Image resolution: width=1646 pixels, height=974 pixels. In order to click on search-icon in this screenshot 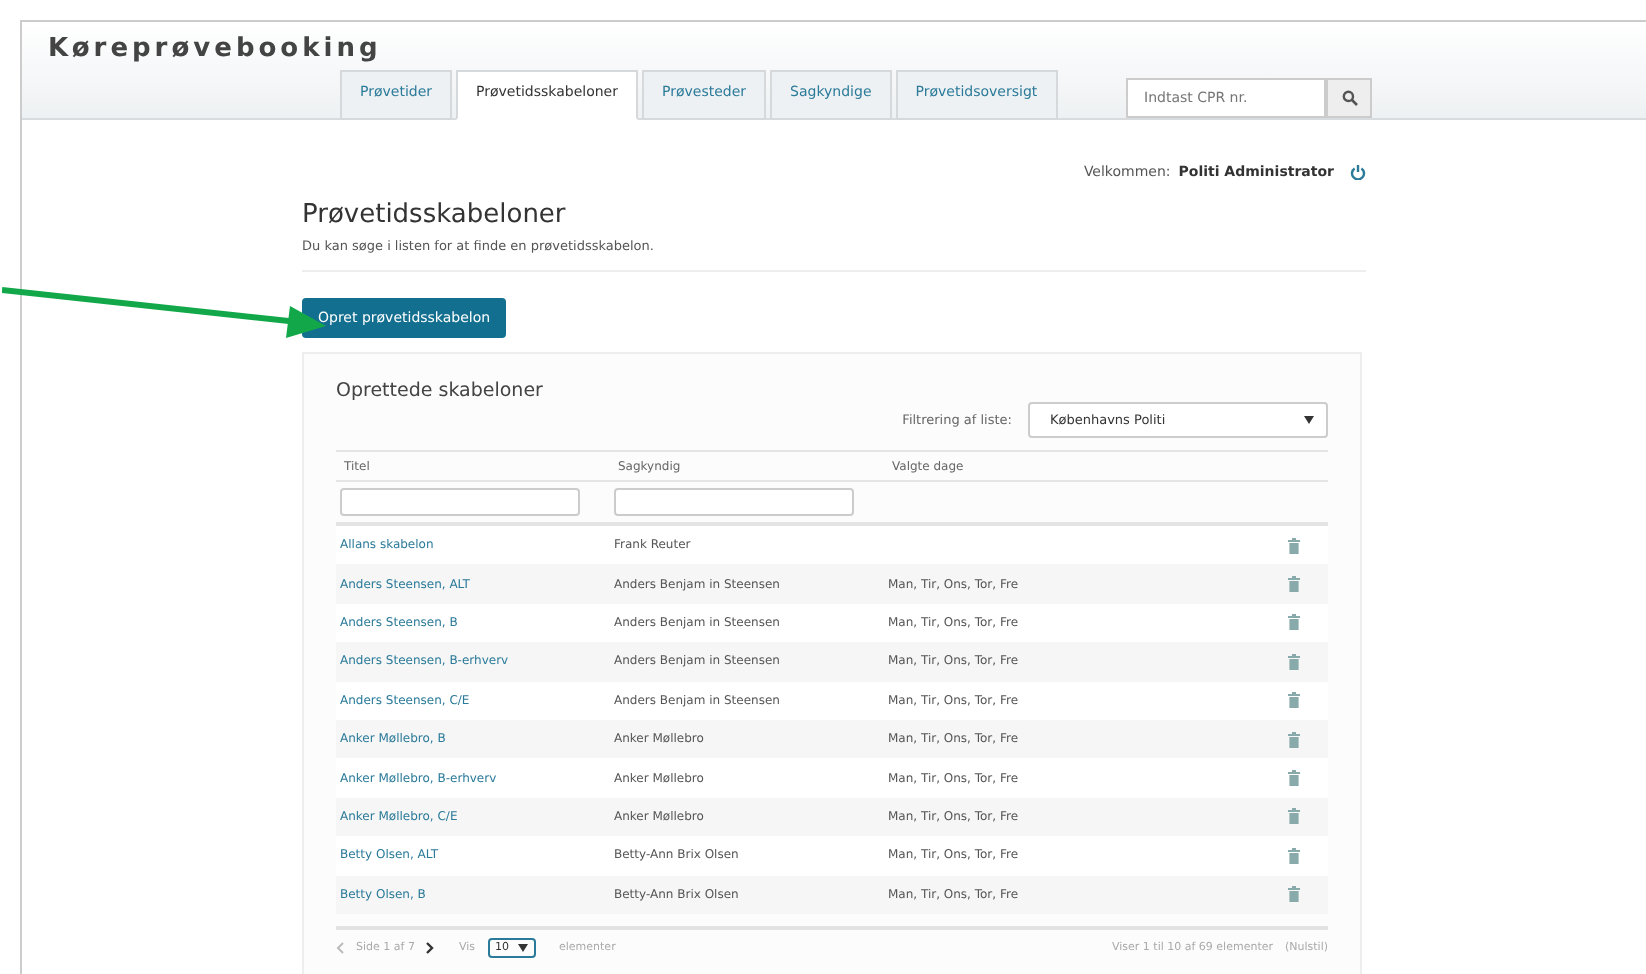, I will do `click(1349, 98)`.